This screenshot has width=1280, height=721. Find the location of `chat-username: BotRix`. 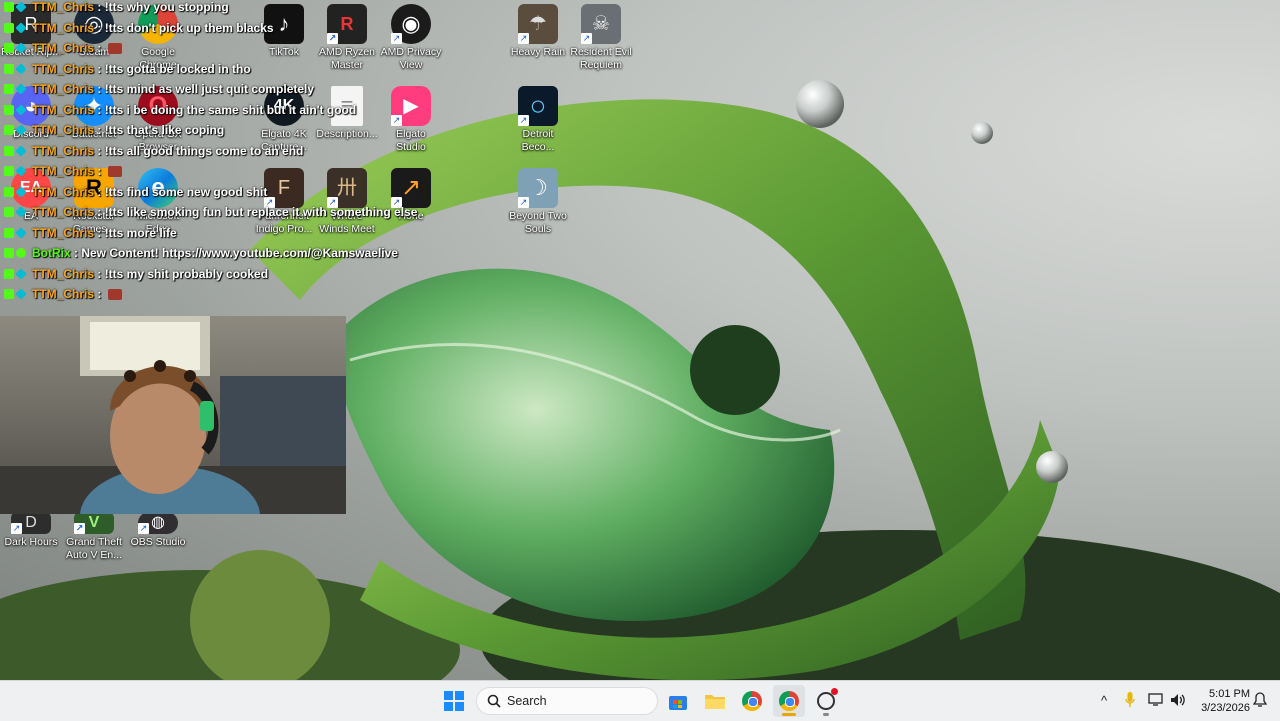

chat-username: BotRix is located at coordinates (51, 253).